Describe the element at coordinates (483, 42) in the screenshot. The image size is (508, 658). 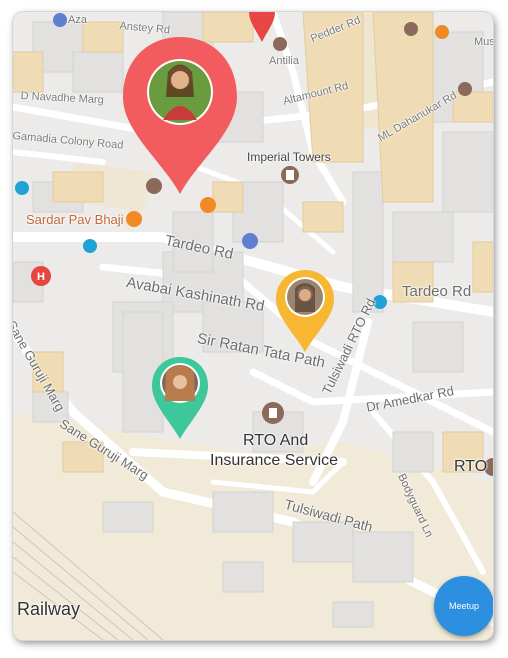
I see `label-muse: Muse` at that location.